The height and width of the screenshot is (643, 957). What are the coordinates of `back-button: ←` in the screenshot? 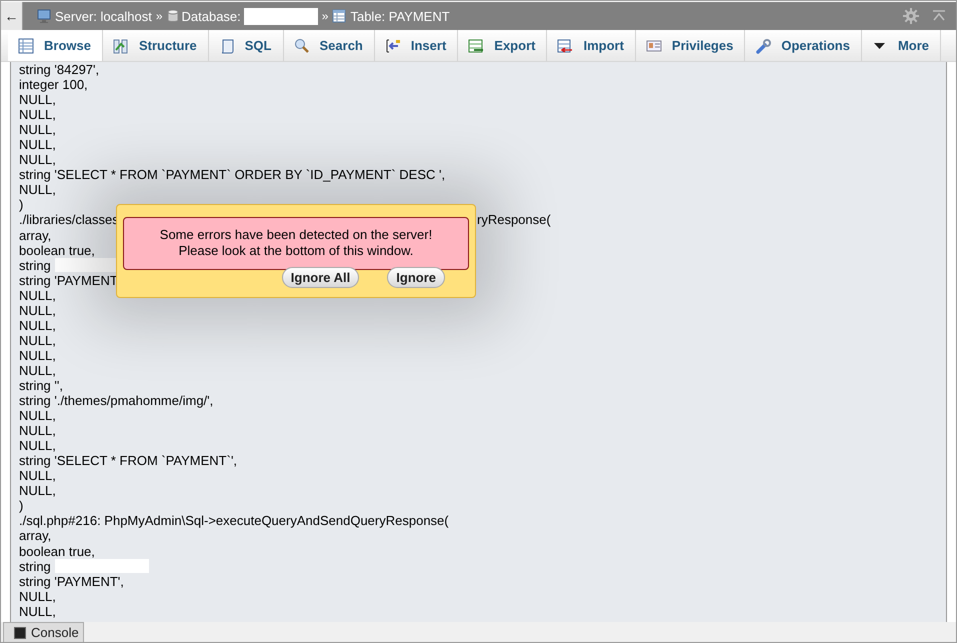 It's located at (12, 16).